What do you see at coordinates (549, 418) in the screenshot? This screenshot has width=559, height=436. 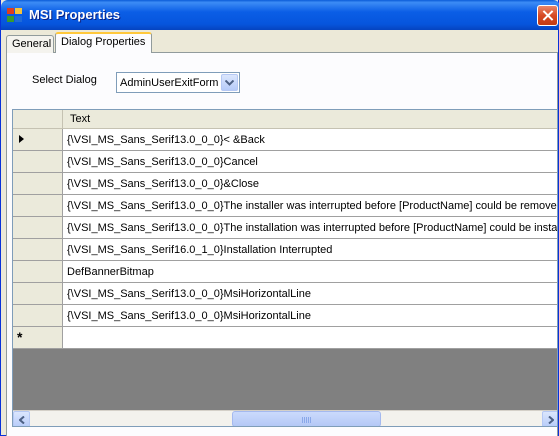 I see `scroll-right-icon` at bounding box center [549, 418].